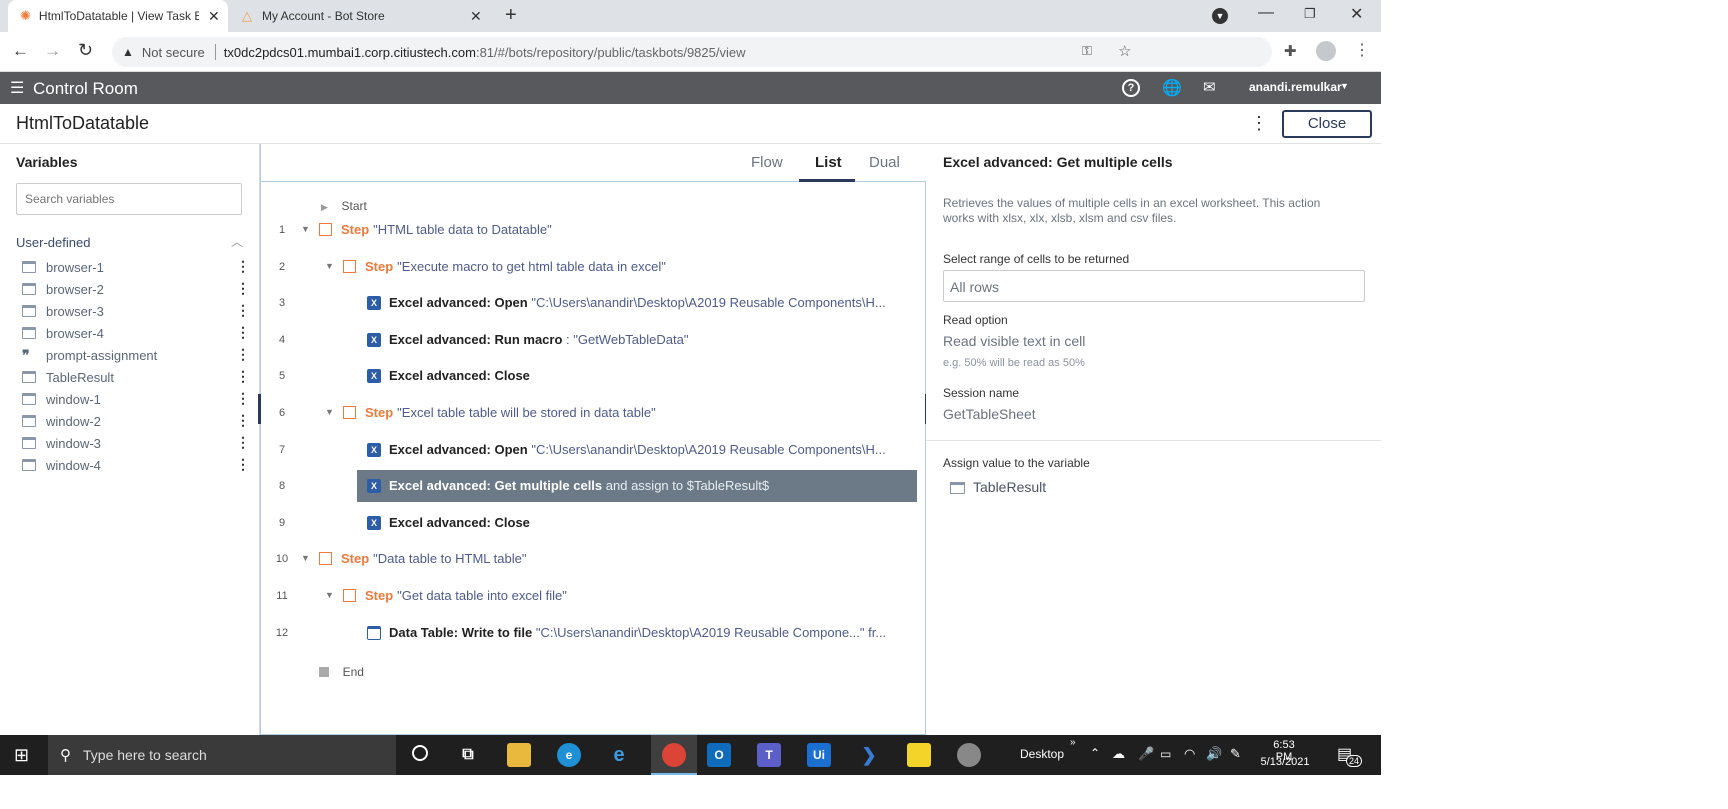 The image size is (1728, 809). Describe the element at coordinates (869, 755) in the screenshot. I see `power-automate-icon: ❯` at that location.